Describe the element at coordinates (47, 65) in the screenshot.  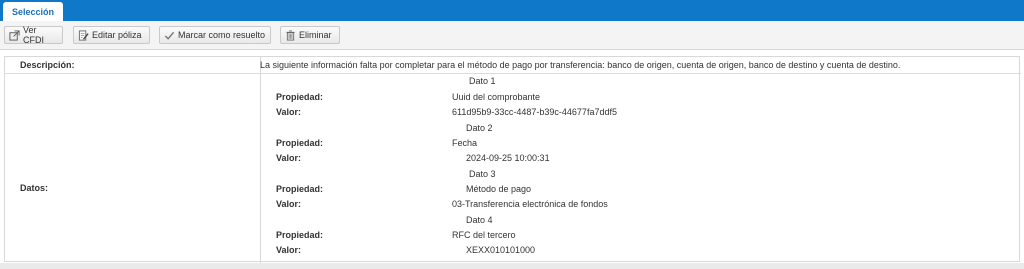
I see `description-label: Descripción:` at that location.